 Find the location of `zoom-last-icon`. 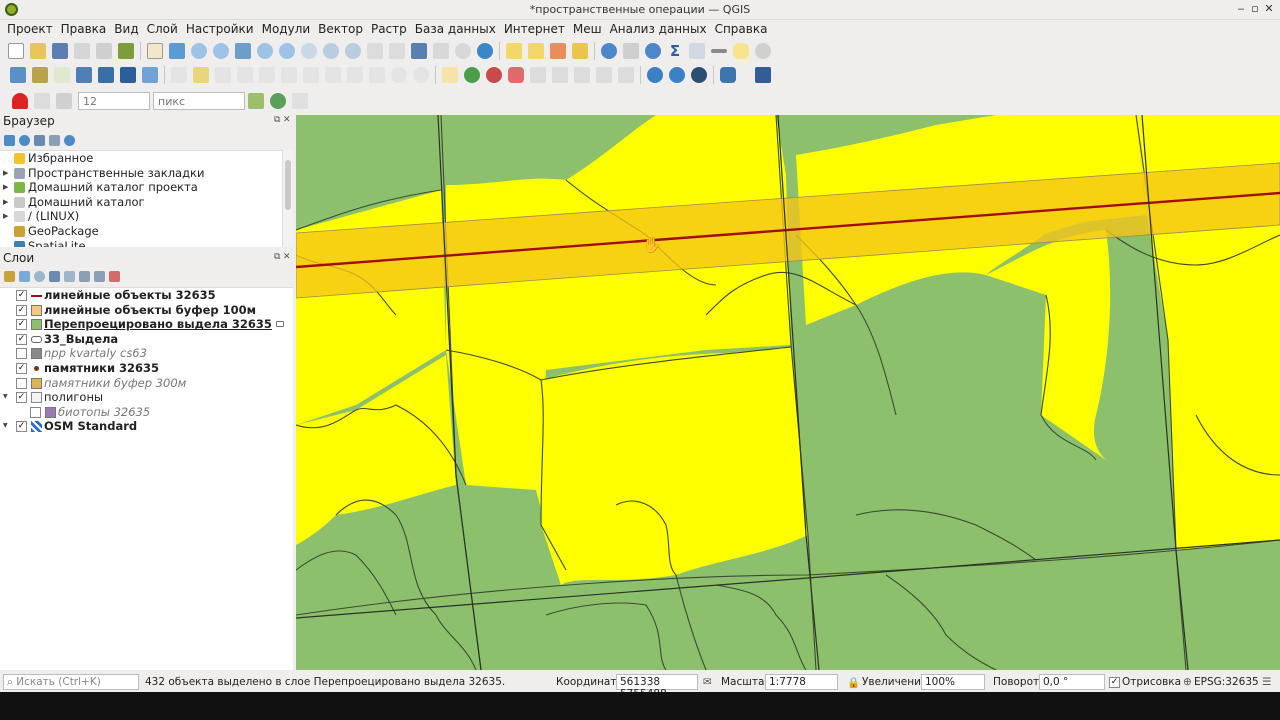

zoom-last-icon is located at coordinates (331, 51).